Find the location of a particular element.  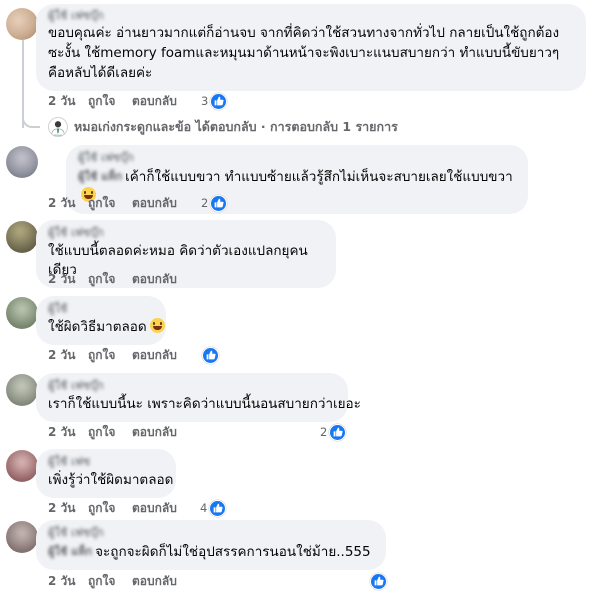

tears-of-joy-icon is located at coordinates (157, 325).